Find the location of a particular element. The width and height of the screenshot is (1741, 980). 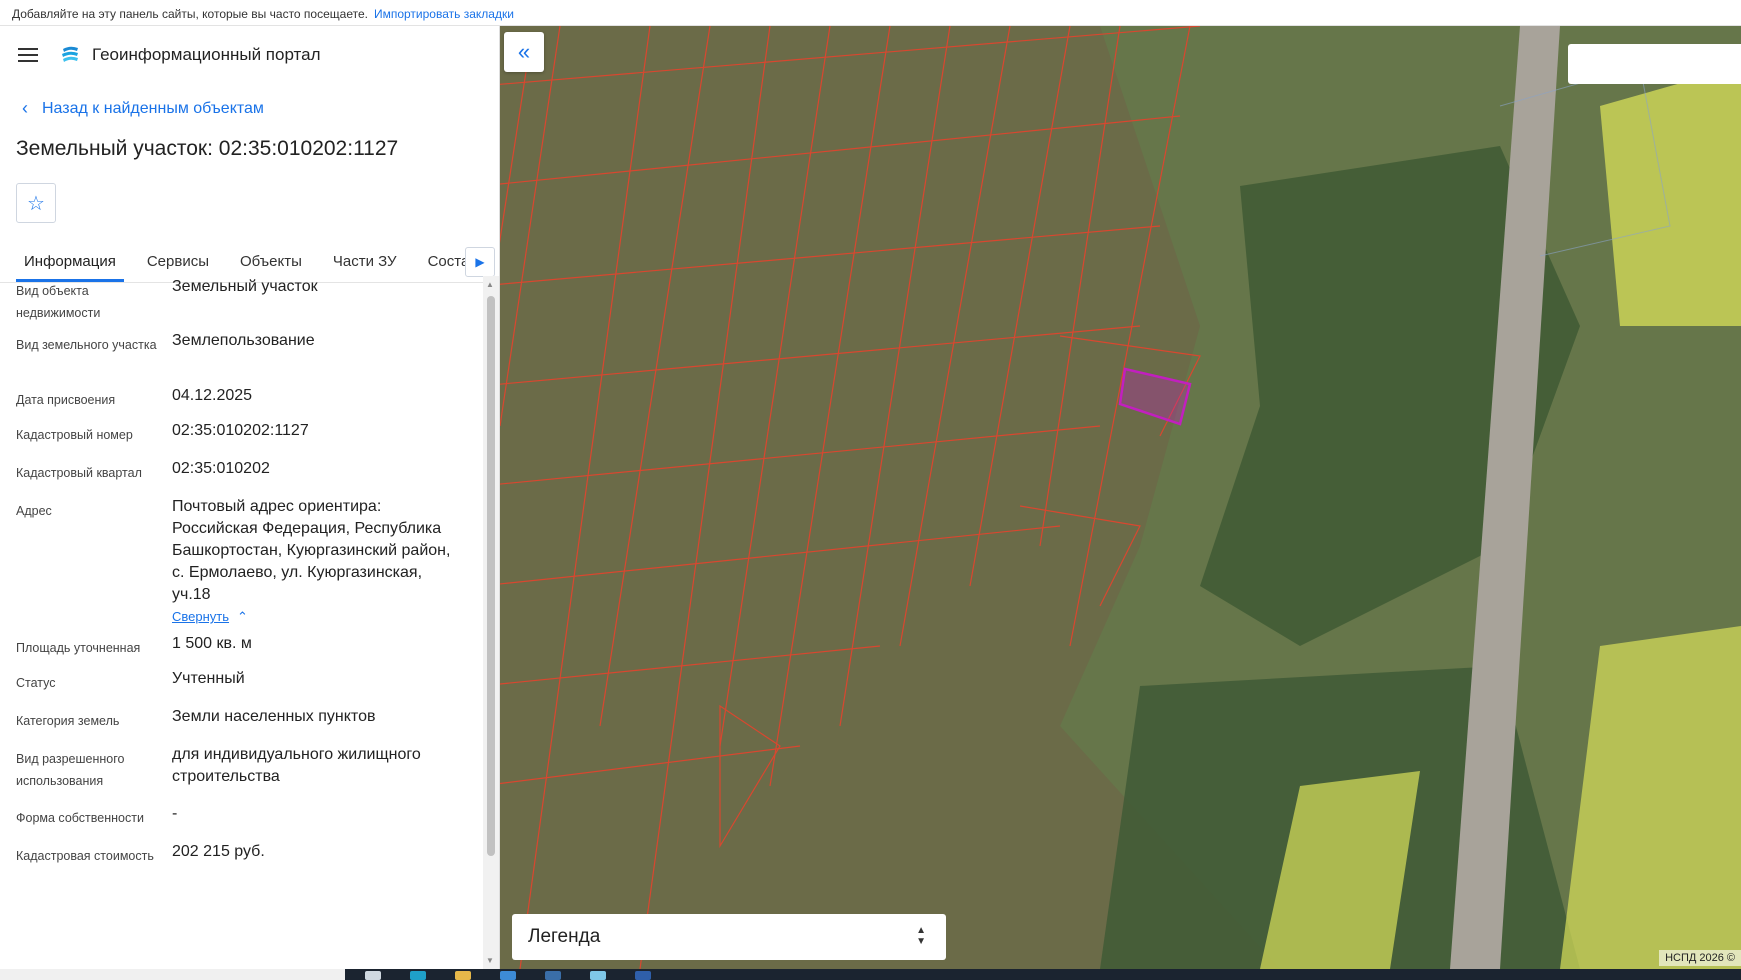

scroll-up-icon: ▲ is located at coordinates (490, 284).